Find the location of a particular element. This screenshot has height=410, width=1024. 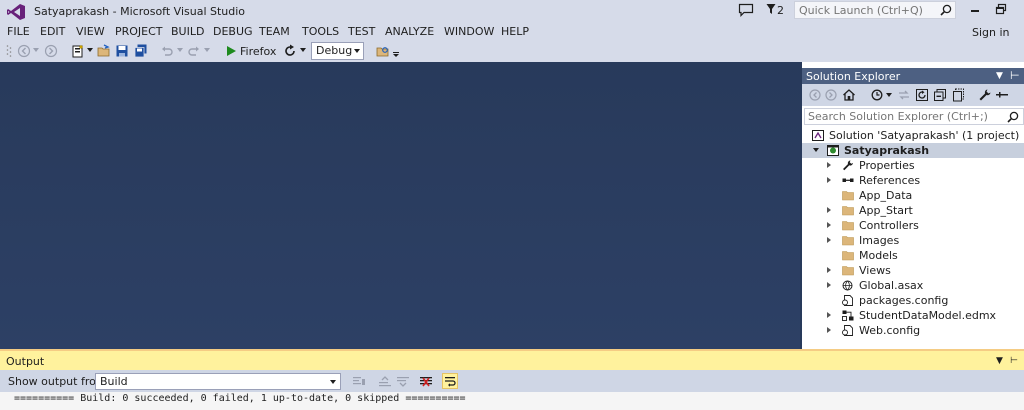

properties-wrench-icon is located at coordinates (985, 95).